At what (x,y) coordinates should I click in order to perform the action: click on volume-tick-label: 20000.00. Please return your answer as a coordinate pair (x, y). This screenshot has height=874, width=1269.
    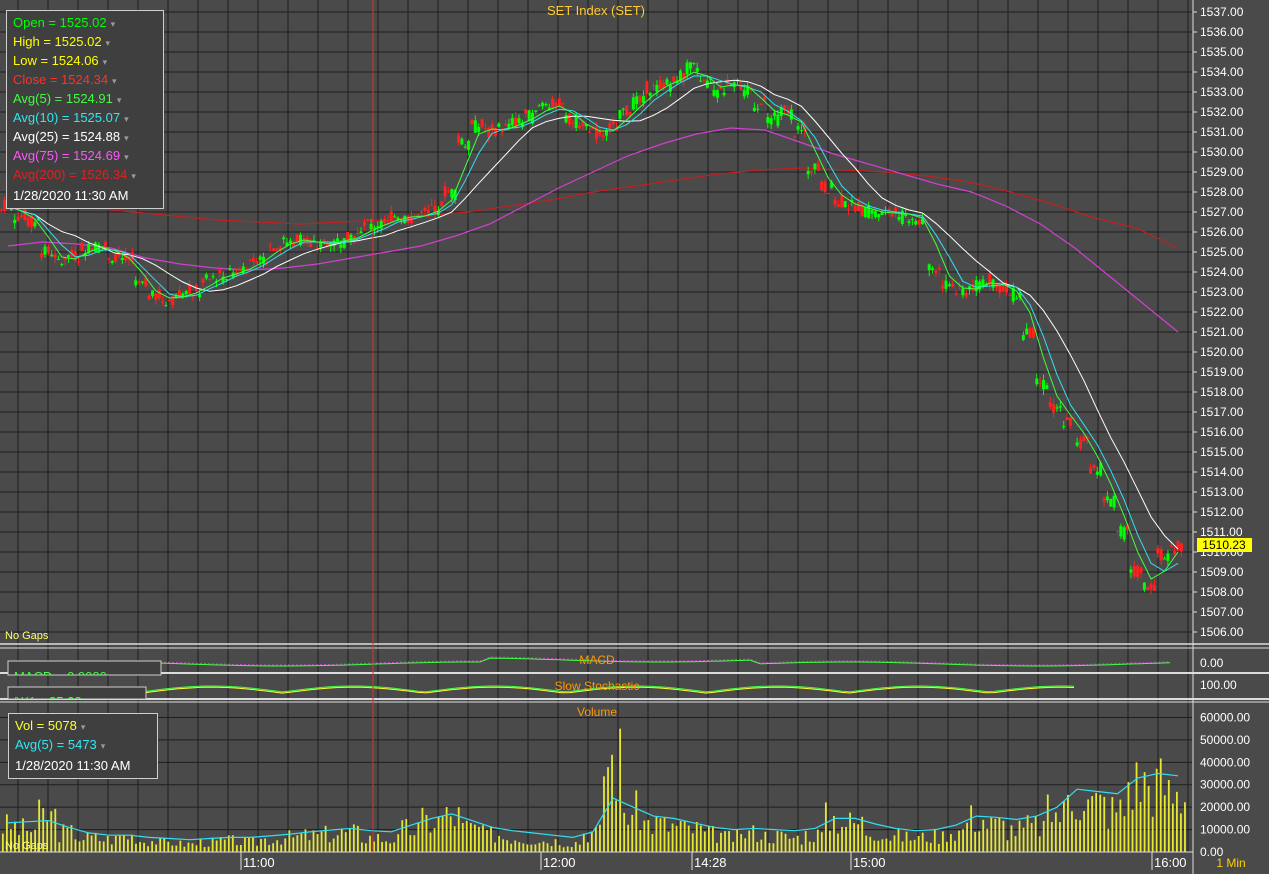
    Looking at the image, I should click on (1225, 807).